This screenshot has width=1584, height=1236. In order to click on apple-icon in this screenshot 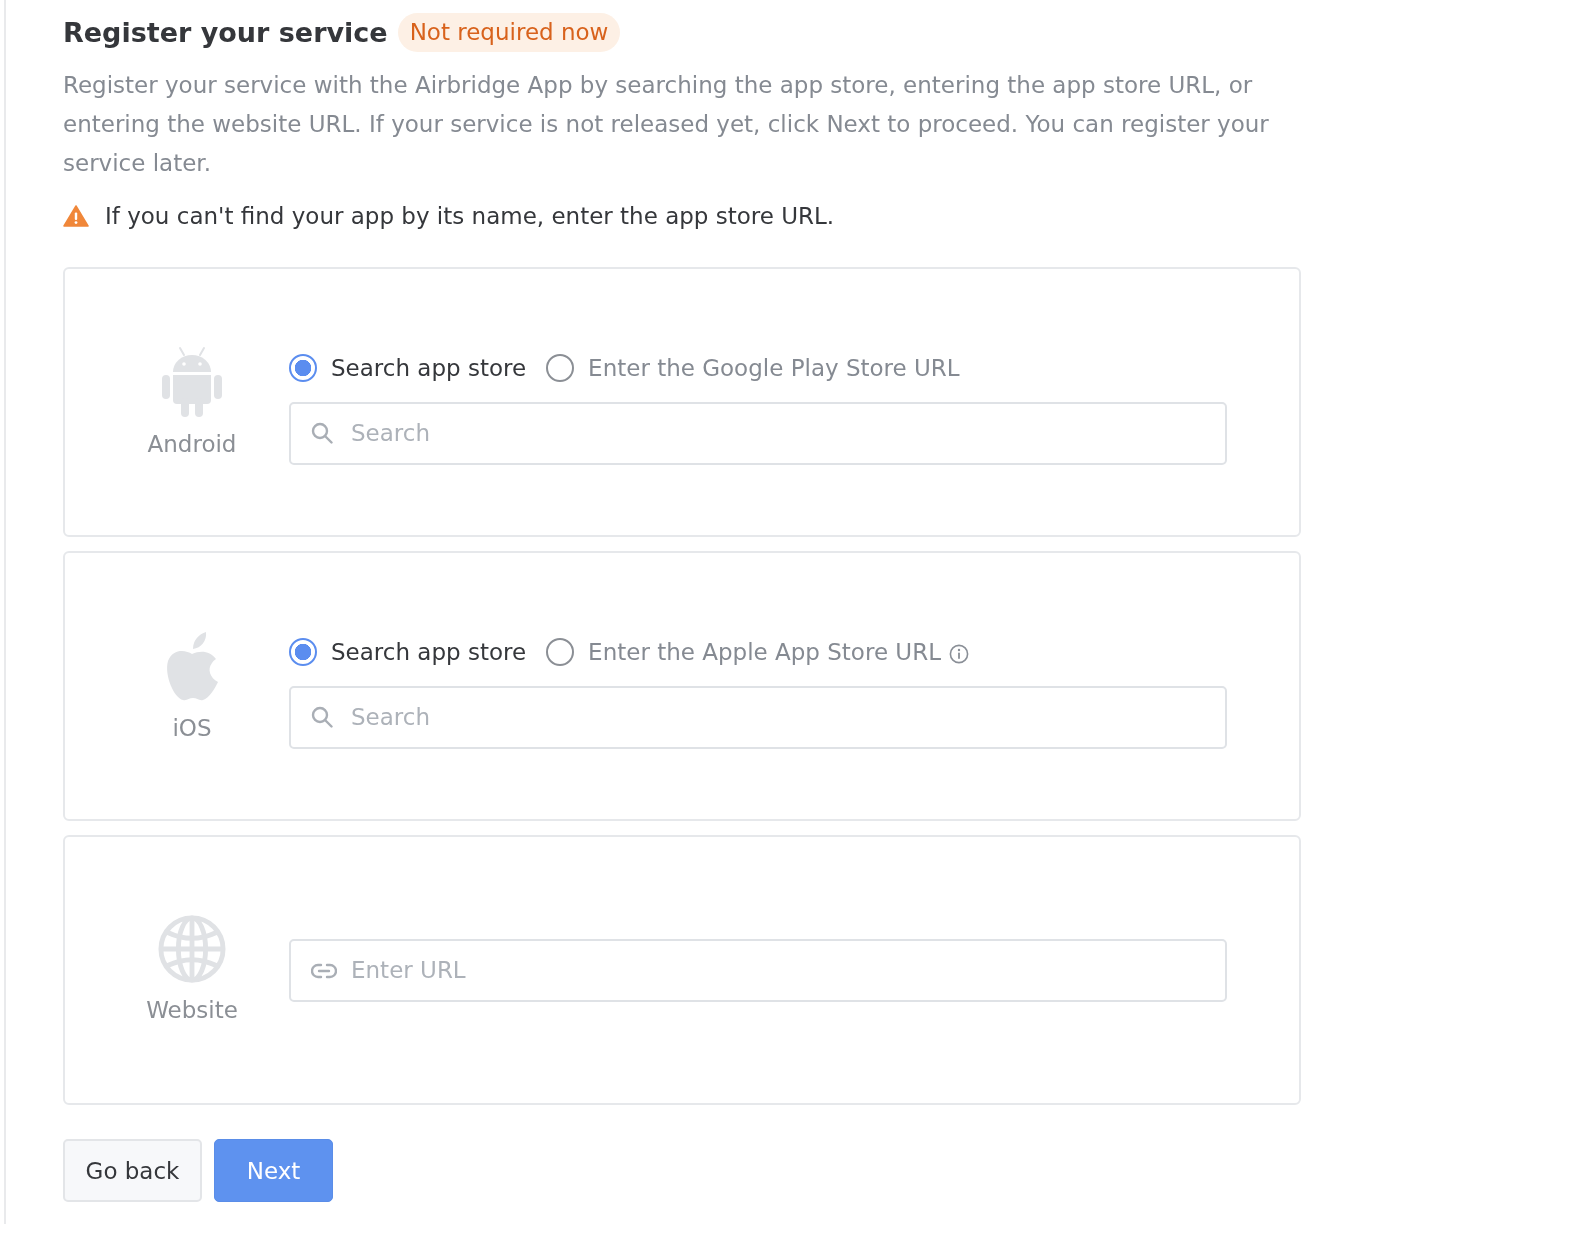, I will do `click(192, 665)`.